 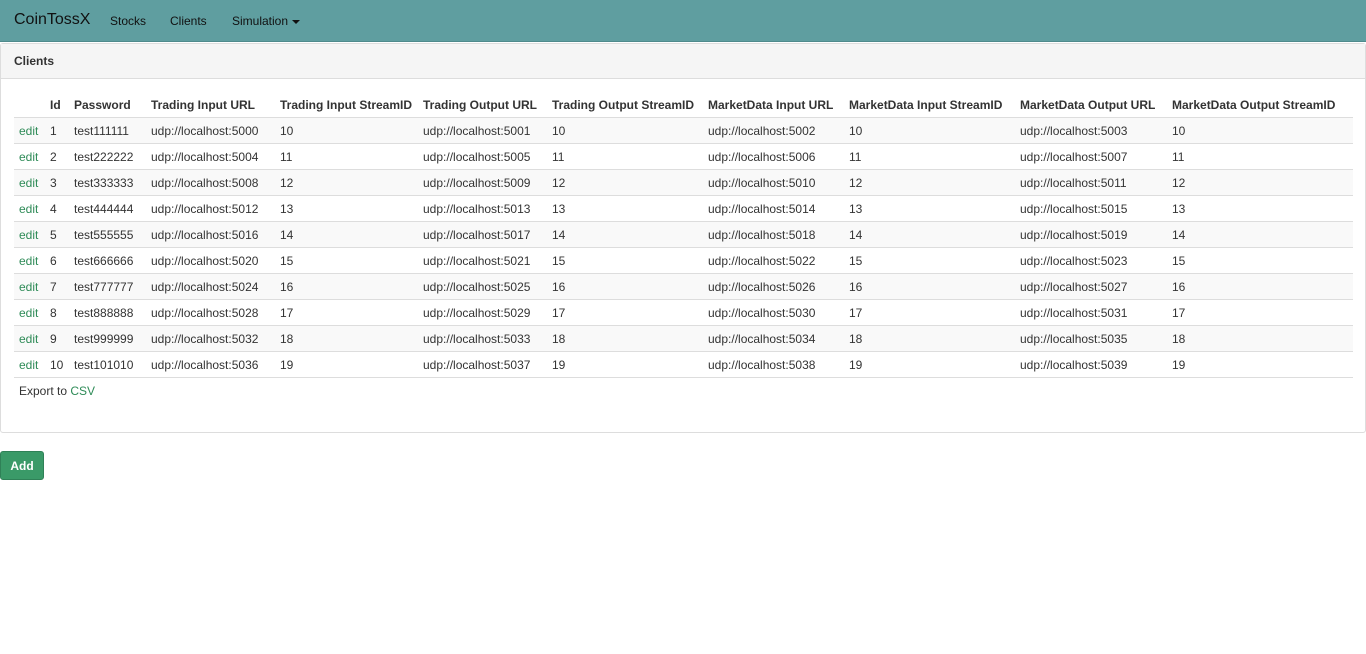 I want to click on table-cell: udp://localhost:5031, so click(x=1091, y=312).